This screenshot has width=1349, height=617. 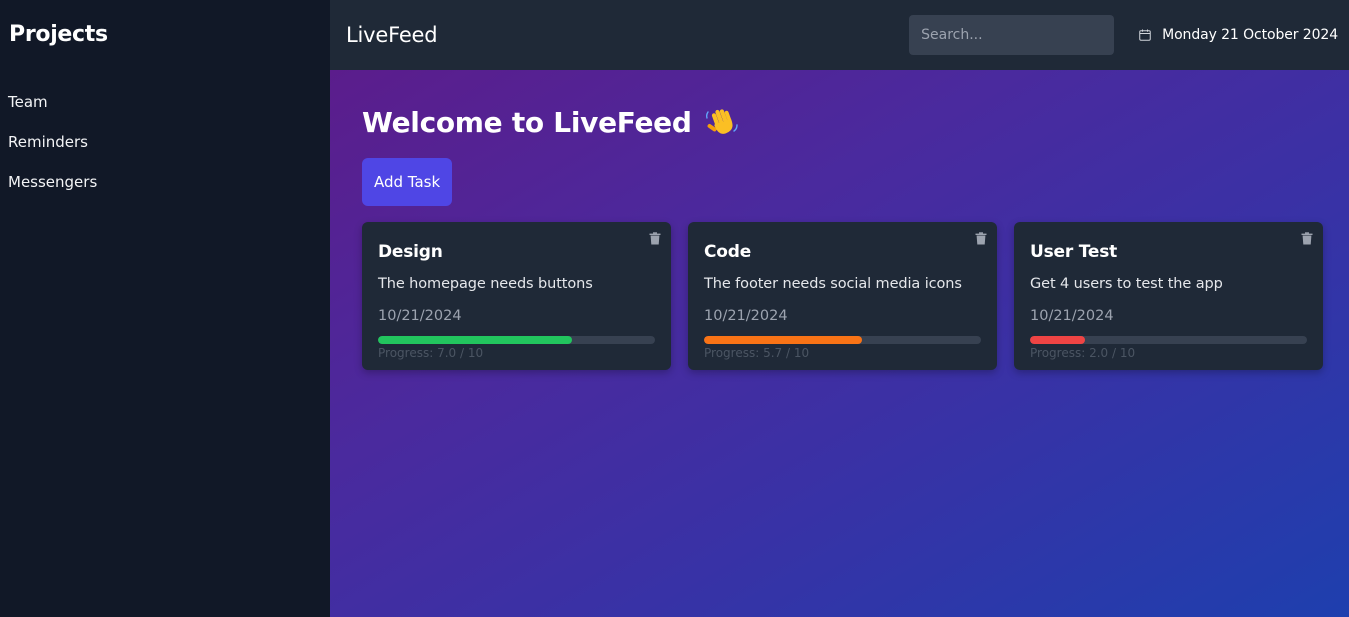 I want to click on welcome-text: Welcome to LiveFeed, so click(x=527, y=122).